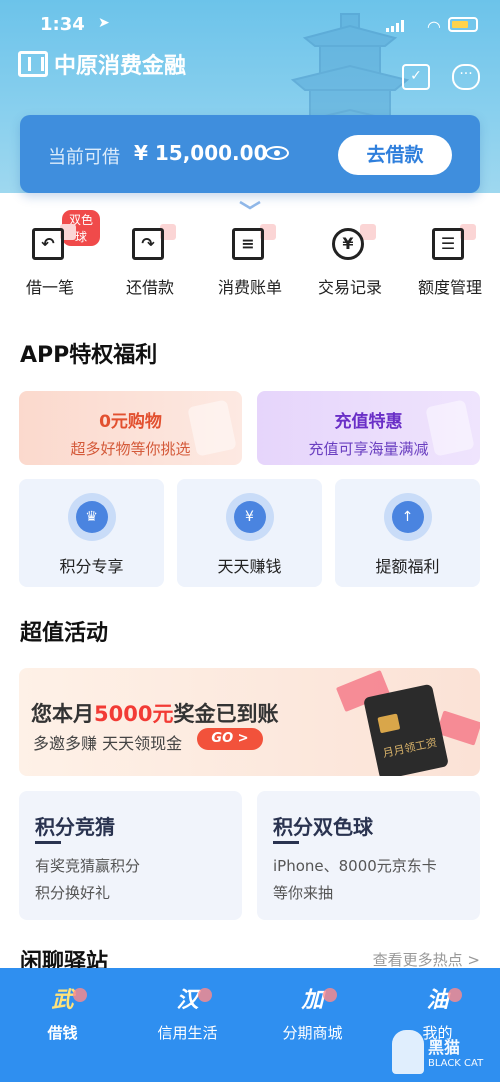 The height and width of the screenshot is (1082, 500). Describe the element at coordinates (395, 26) in the screenshot. I see `cellular-signal-icon` at that location.